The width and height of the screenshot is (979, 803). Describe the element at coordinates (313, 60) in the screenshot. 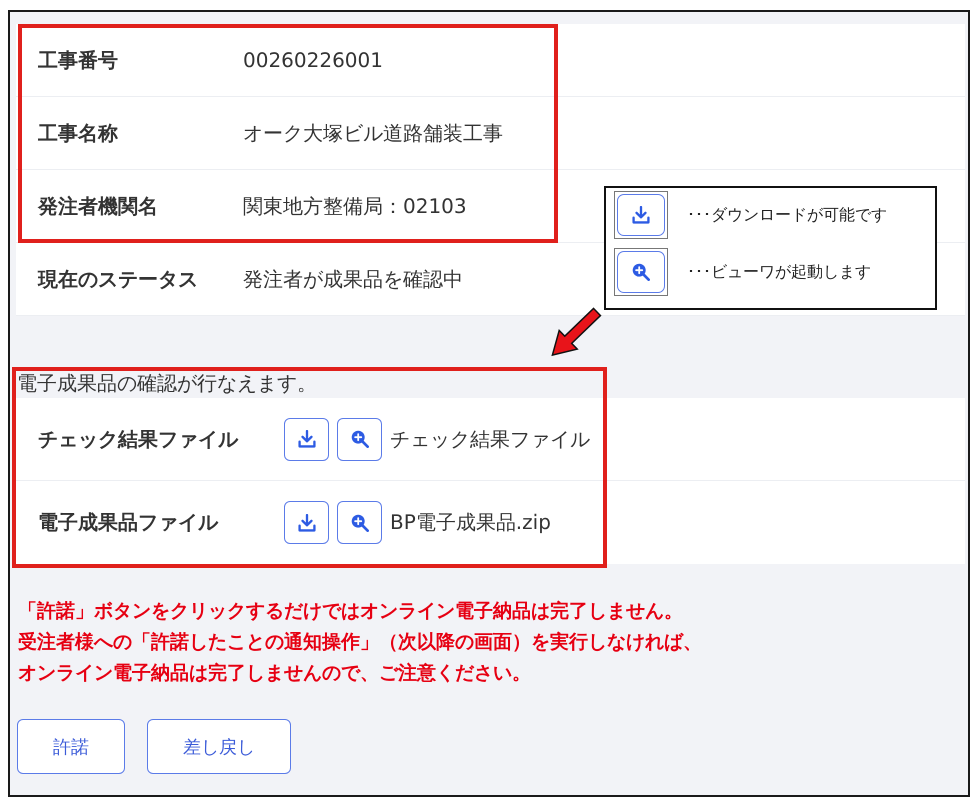

I see `field-value: 00260226001` at that location.